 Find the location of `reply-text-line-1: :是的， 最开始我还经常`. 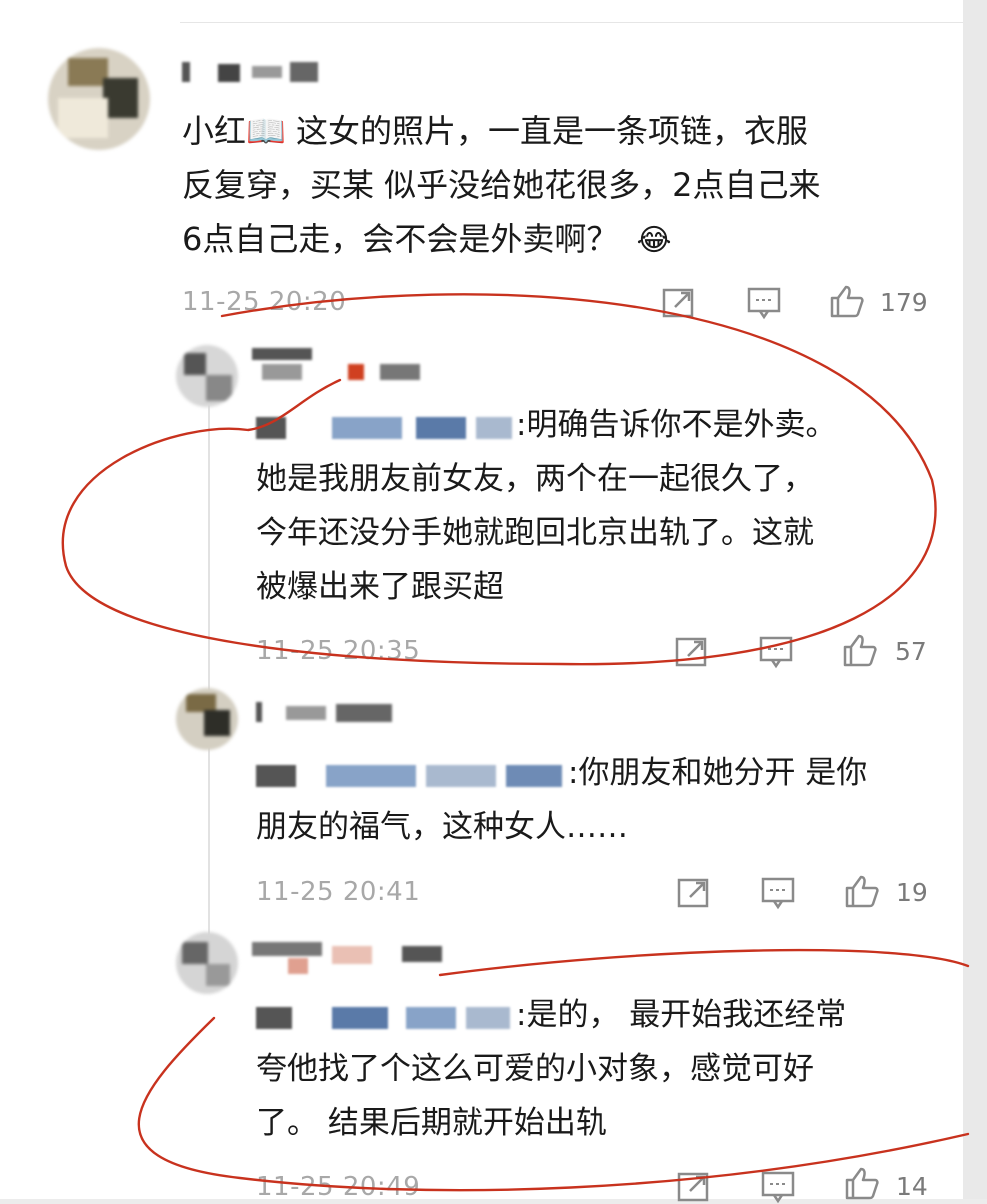

reply-text-line-1: :是的， 最开始我还经常 is located at coordinates (551, 1015).